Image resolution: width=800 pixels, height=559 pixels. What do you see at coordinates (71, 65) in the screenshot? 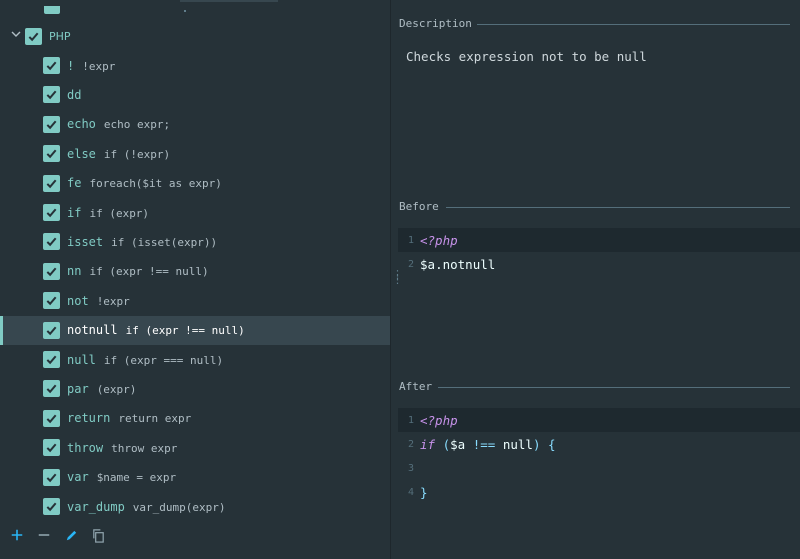
I see `template-key: !` at bounding box center [71, 65].